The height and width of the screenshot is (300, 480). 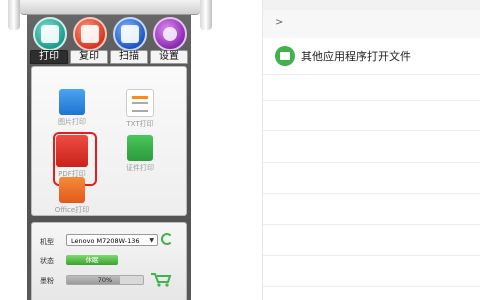 I want to click on panel-roller-left, so click(x=14, y=15).